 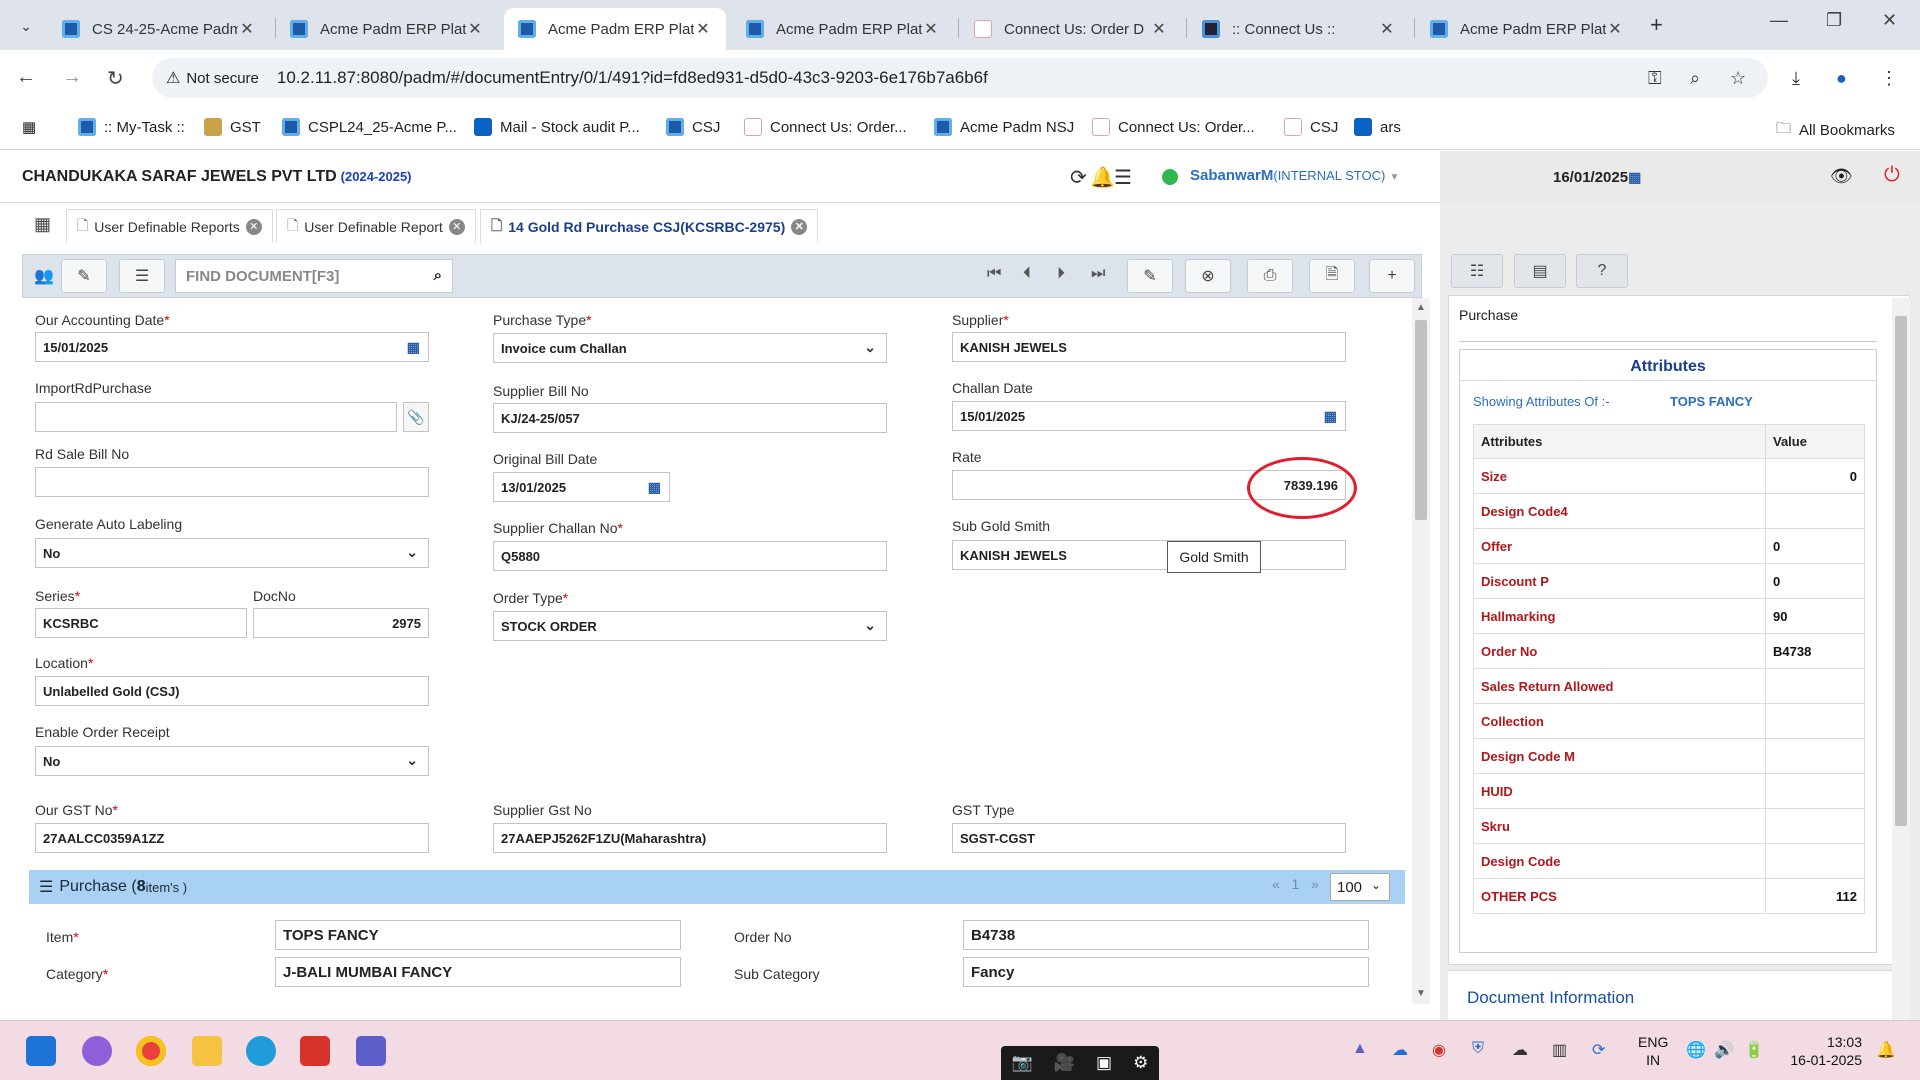 I want to click on minimize-icon: —, so click(x=1779, y=20).